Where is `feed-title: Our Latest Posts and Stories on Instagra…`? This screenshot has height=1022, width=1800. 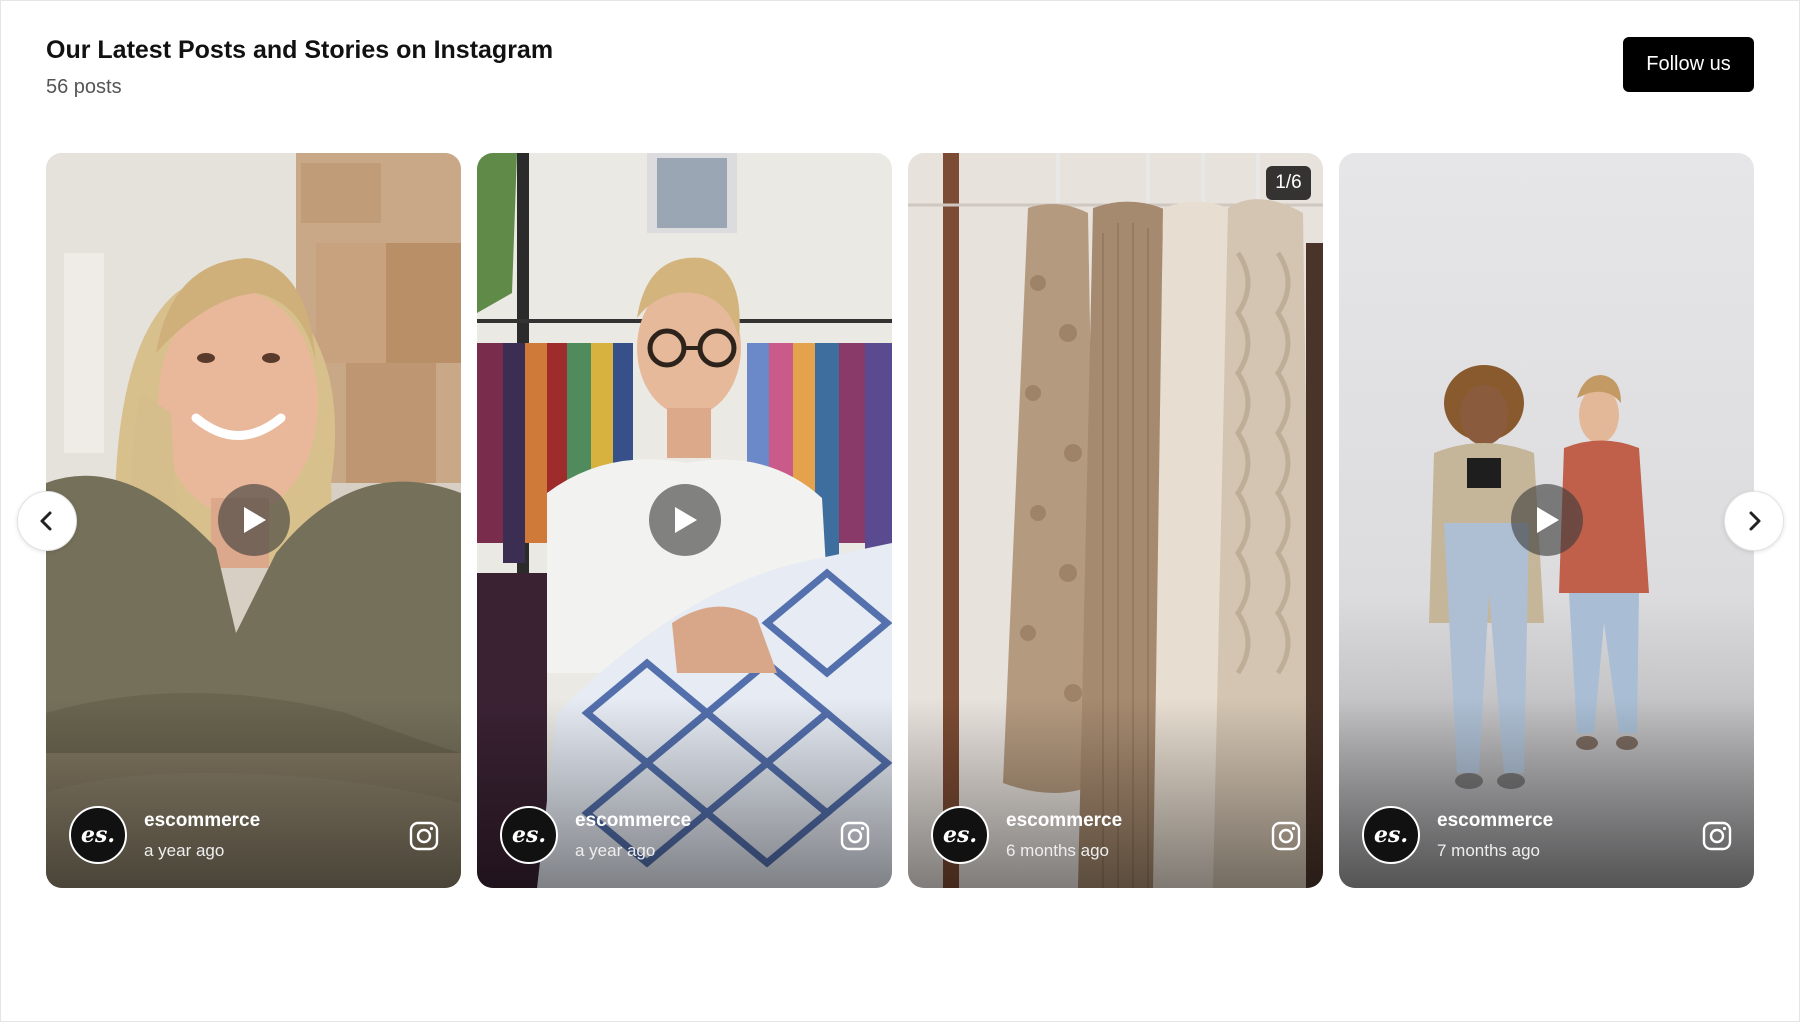 feed-title: Our Latest Posts and Stories on Instagra… is located at coordinates (300, 50).